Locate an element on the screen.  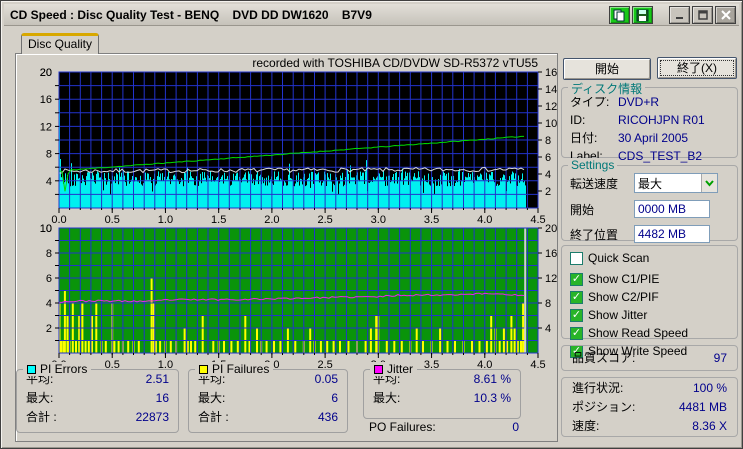
settings-group: Settings 転送速度 最大 開始 終了位置 is located at coordinates (649, 200).